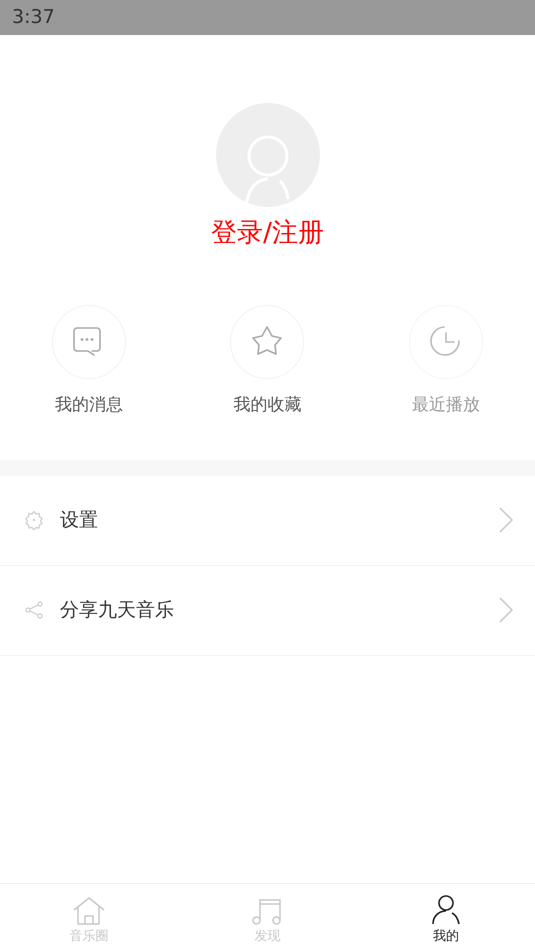 This screenshot has width=535, height=951. What do you see at coordinates (446, 909) in the screenshot?
I see `person-icon` at bounding box center [446, 909].